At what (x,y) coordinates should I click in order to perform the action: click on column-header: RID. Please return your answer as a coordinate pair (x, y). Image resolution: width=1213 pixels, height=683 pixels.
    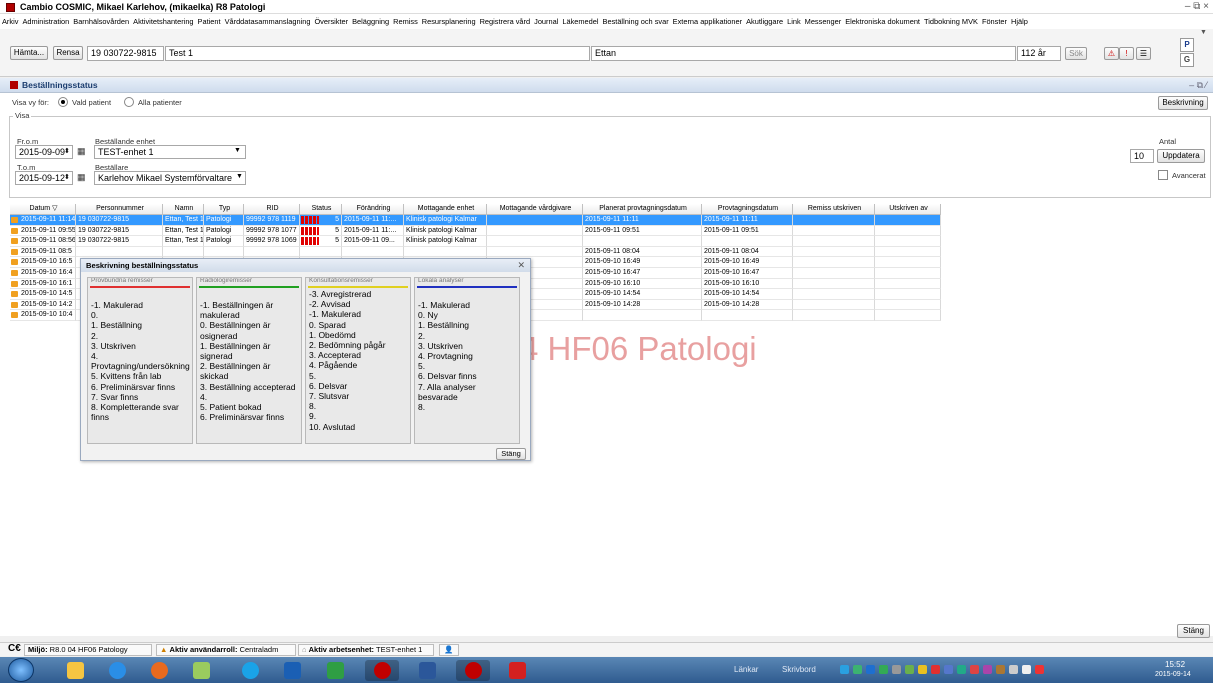
    Looking at the image, I should click on (272, 209).